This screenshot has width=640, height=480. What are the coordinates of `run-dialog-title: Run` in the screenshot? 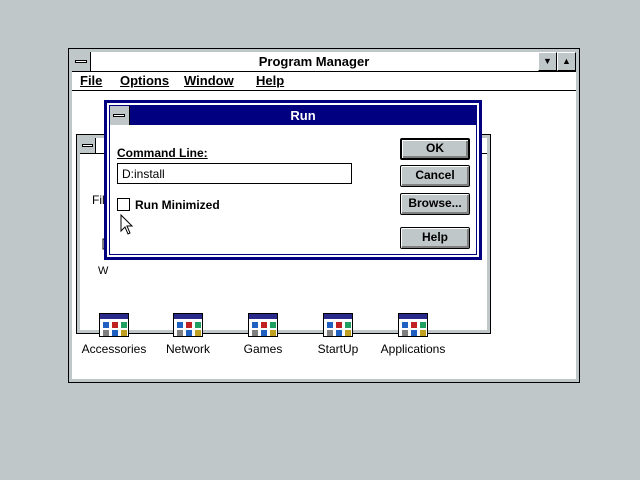 It's located at (303, 115).